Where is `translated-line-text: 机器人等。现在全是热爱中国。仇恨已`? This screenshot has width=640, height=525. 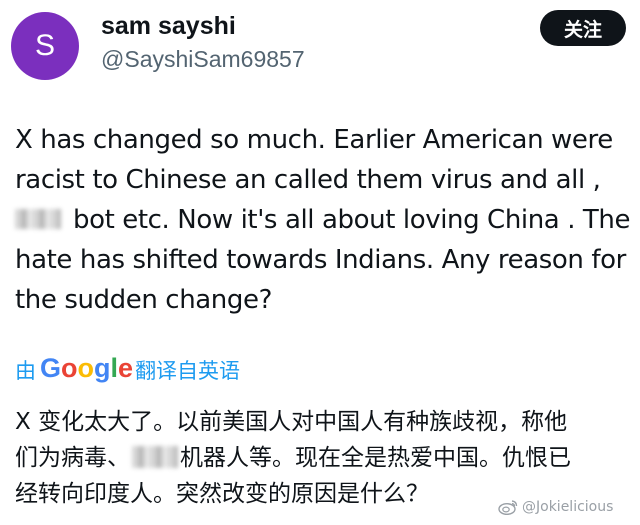
translated-line-text: 机器人等。现在全是热爱中国。仇恨已 is located at coordinates (375, 458).